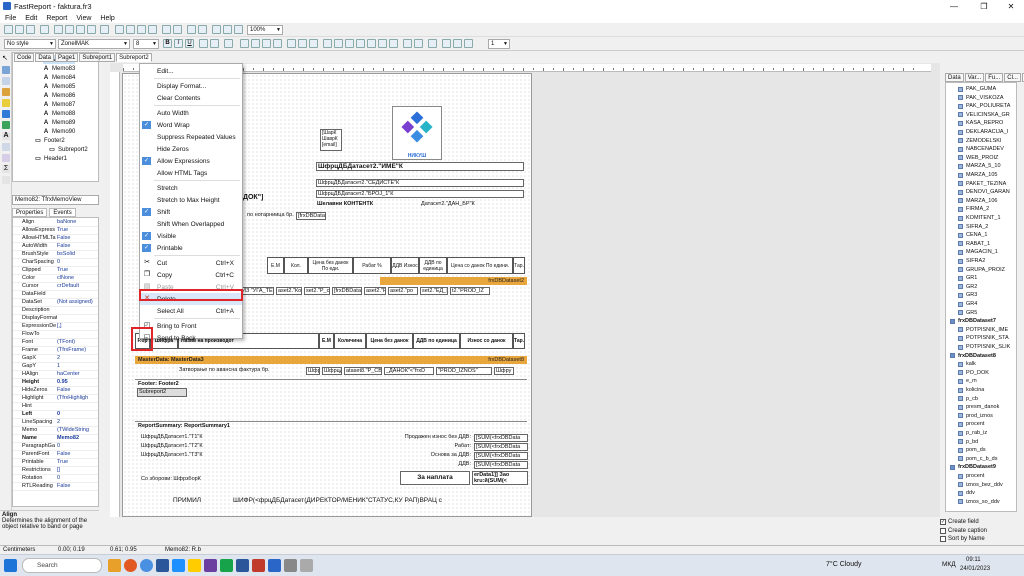  What do you see at coordinates (77, 350) in the screenshot?
I see `property-value: (TfrxFrame)` at bounding box center [77, 350].